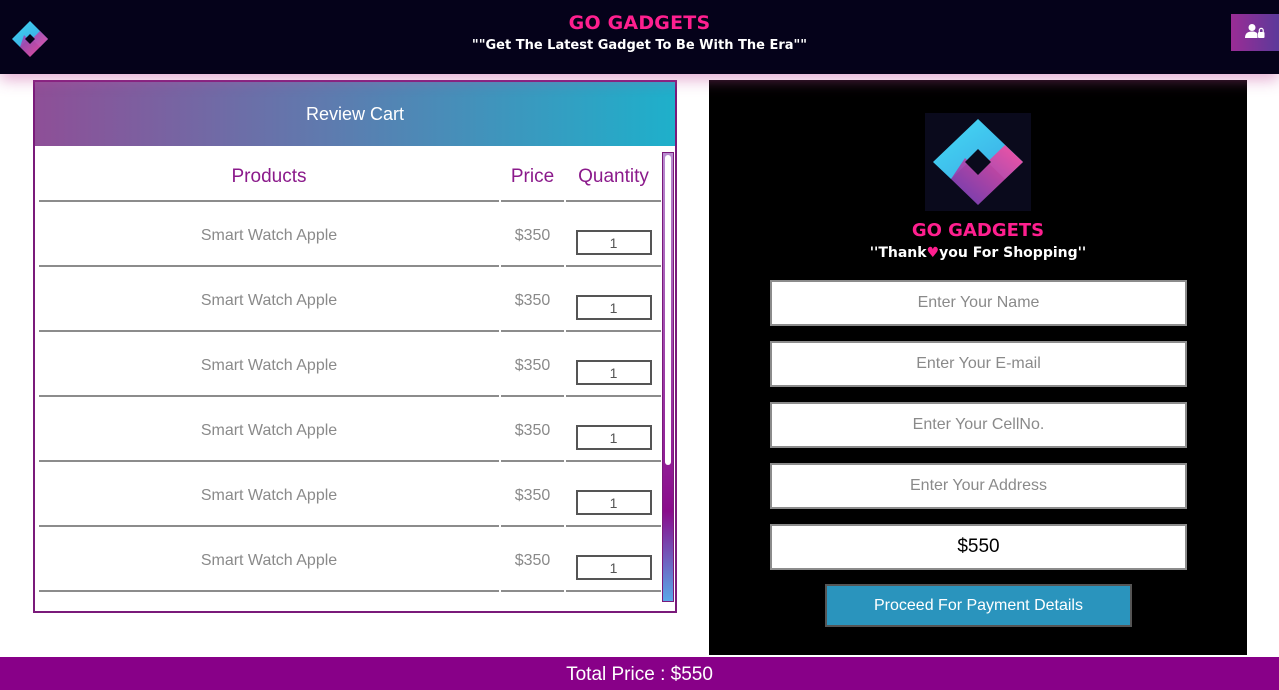 This screenshot has height=690, width=1279. What do you see at coordinates (668, 310) in the screenshot?
I see `cart-scrollbar-thumb` at bounding box center [668, 310].